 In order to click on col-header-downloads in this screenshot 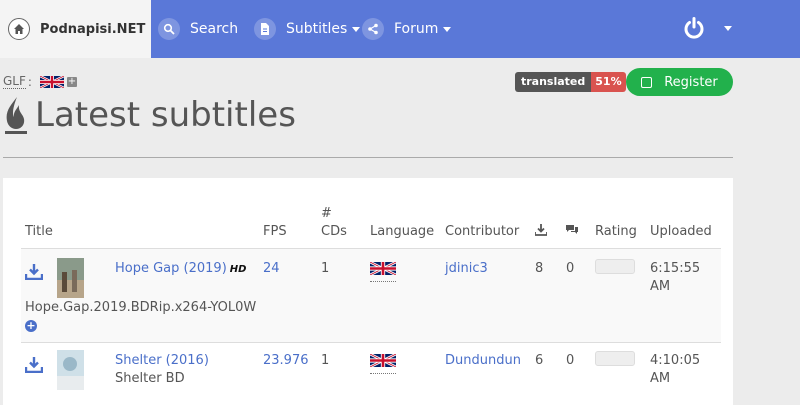, I will do `click(541, 232)`.